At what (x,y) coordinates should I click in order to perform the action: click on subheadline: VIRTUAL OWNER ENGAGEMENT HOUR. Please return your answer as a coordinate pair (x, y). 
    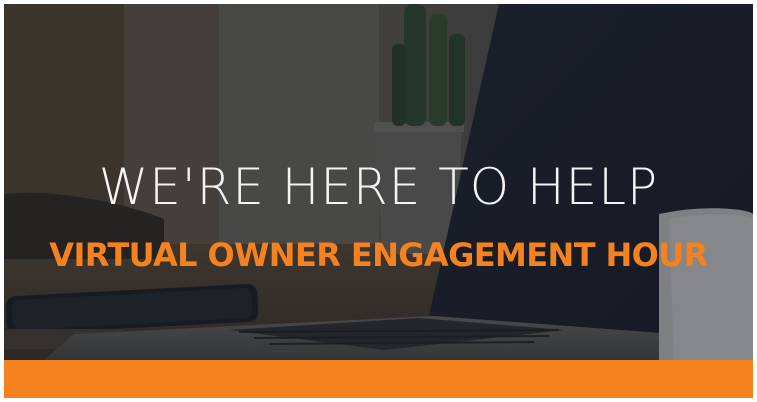
    Looking at the image, I should click on (378, 255).